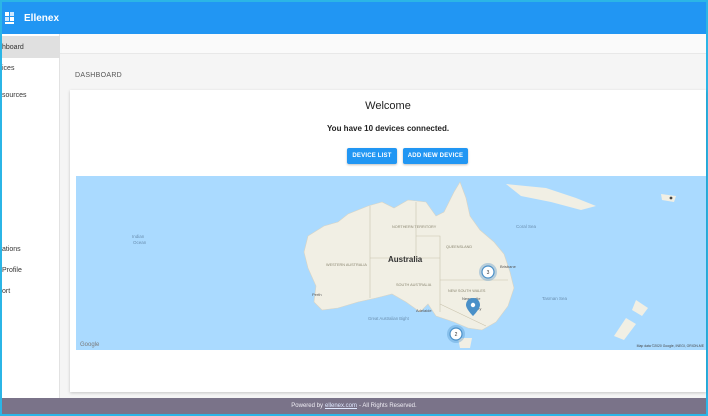  I want to click on google-logo: Google, so click(90, 345).